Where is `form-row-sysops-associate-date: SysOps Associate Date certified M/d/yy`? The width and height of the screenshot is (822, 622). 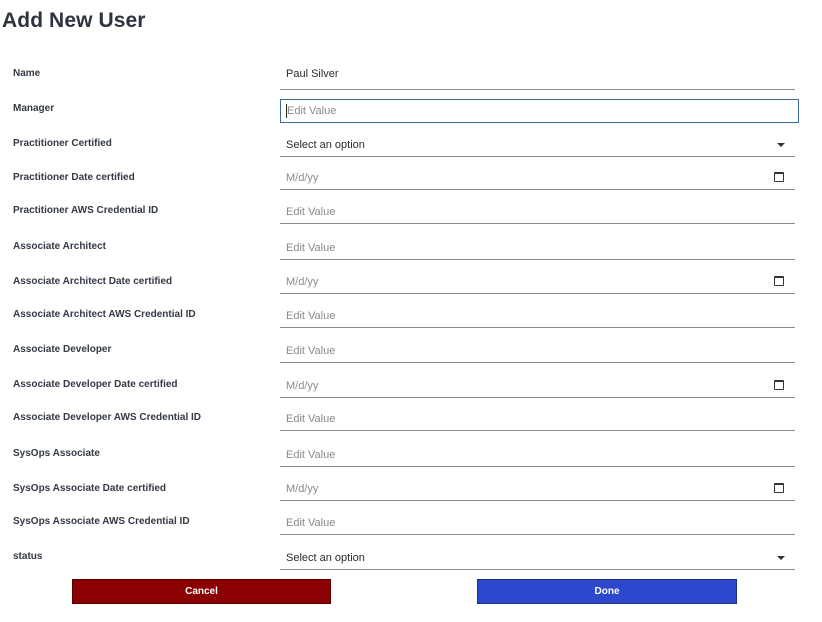
form-row-sysops-associate-date: SysOps Associate Date certified M/d/yy is located at coordinates (411, 494).